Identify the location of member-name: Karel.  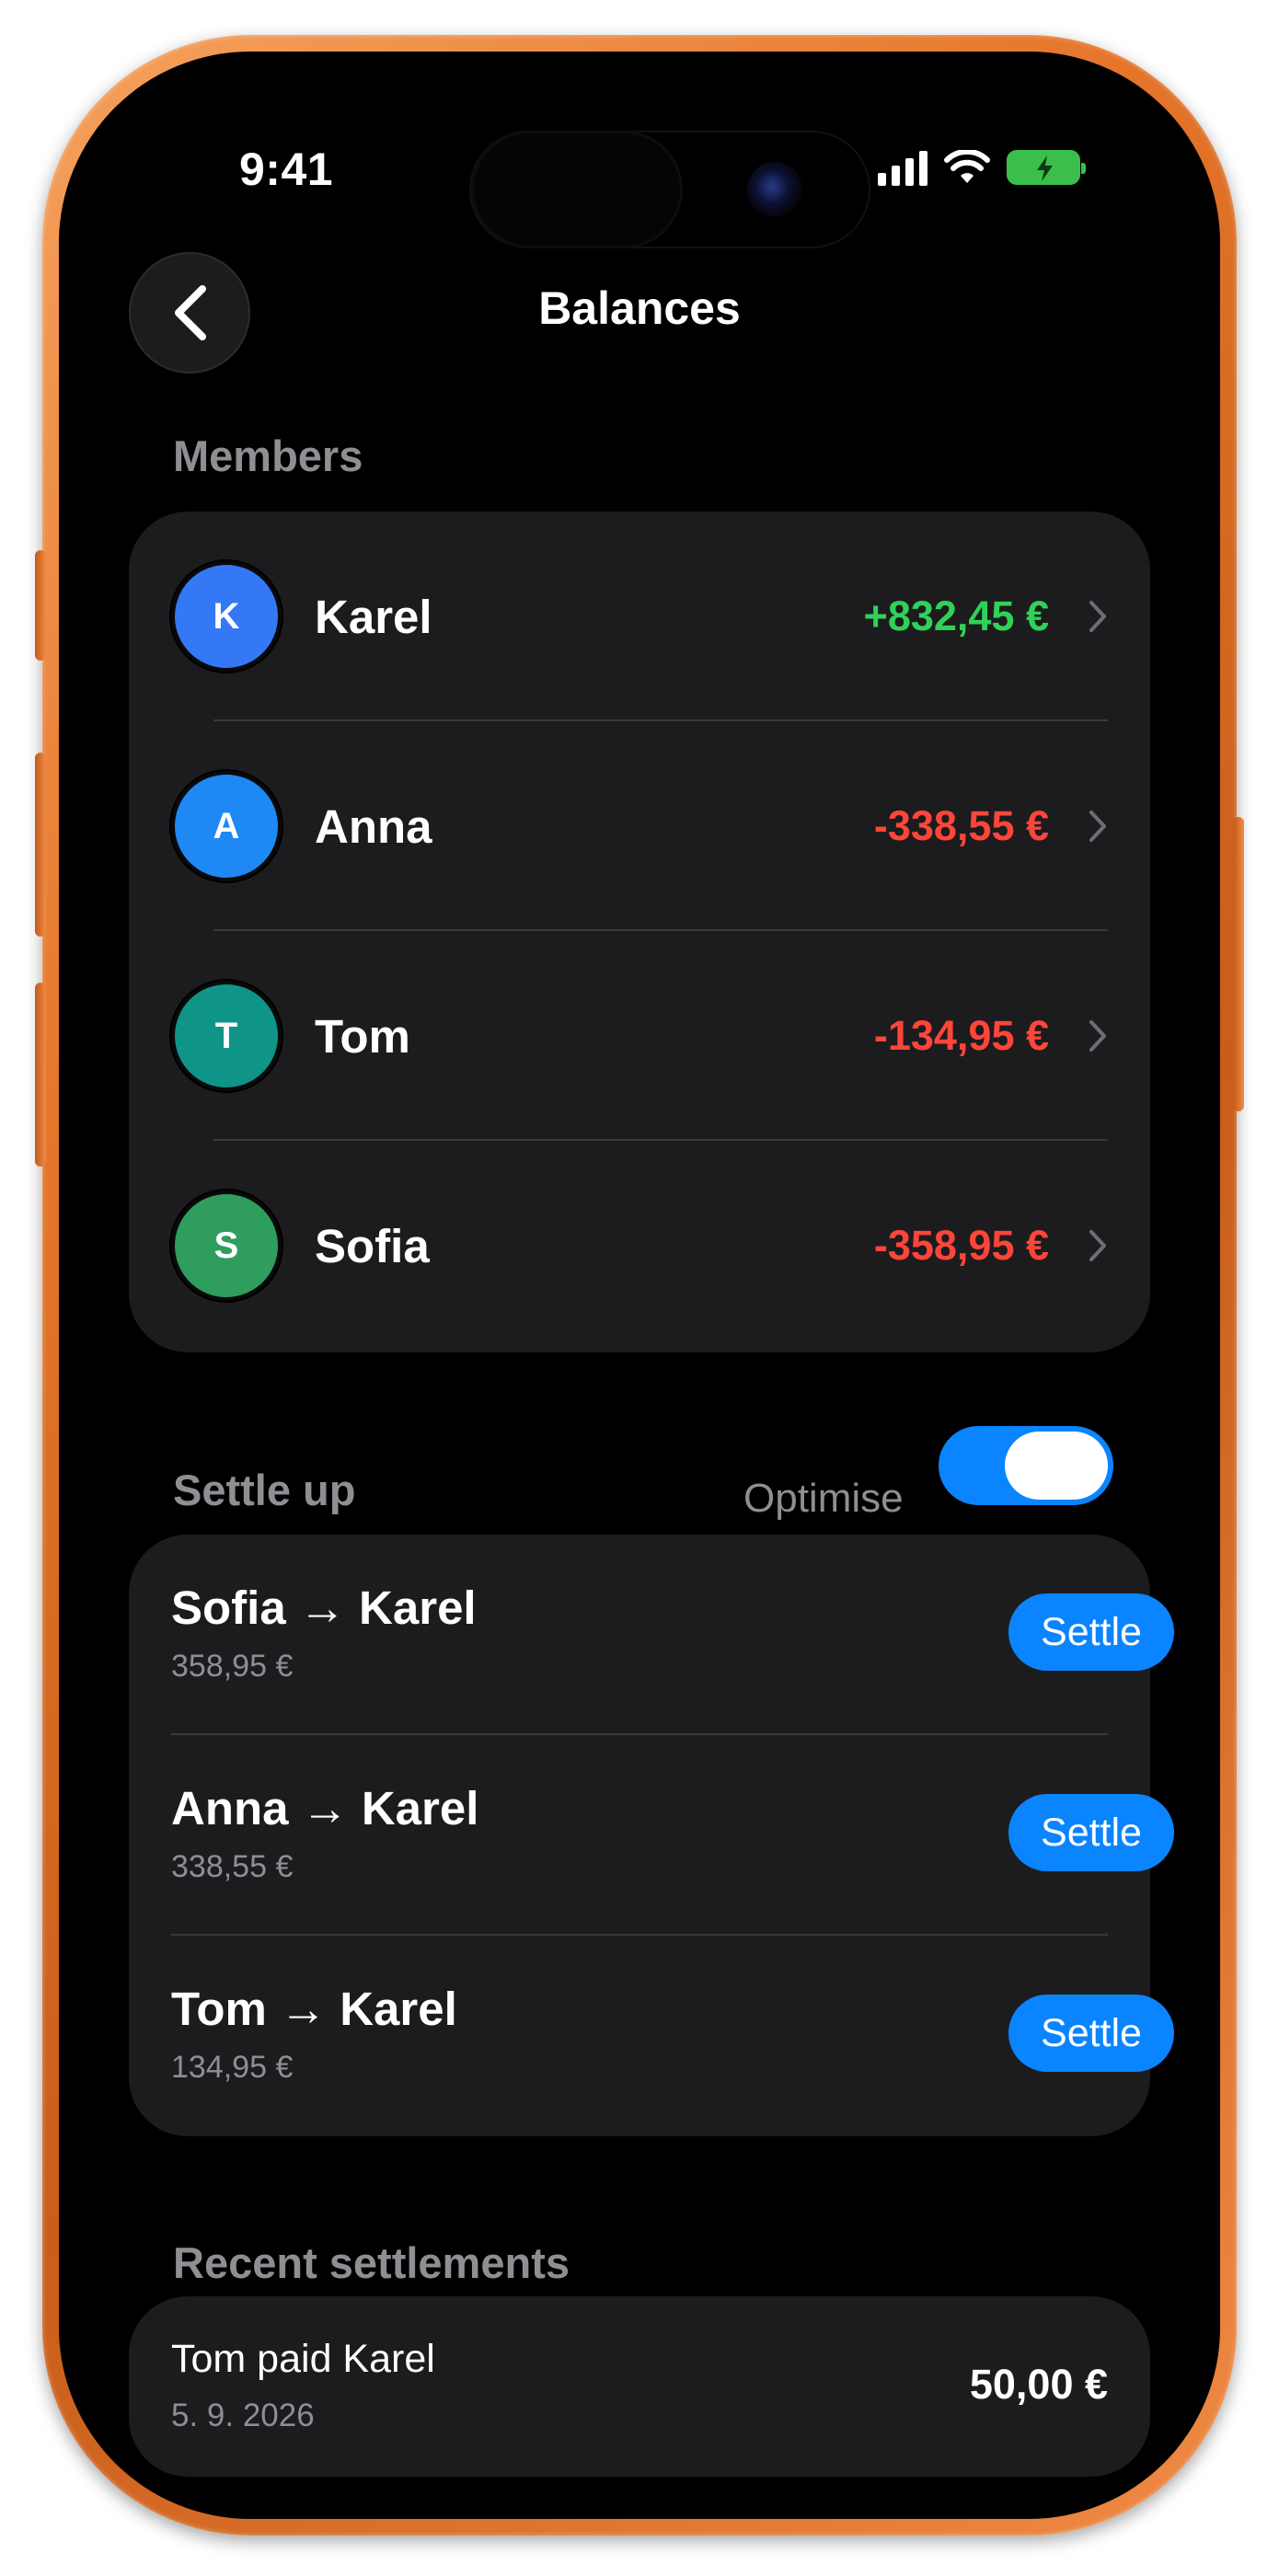
(373, 616).